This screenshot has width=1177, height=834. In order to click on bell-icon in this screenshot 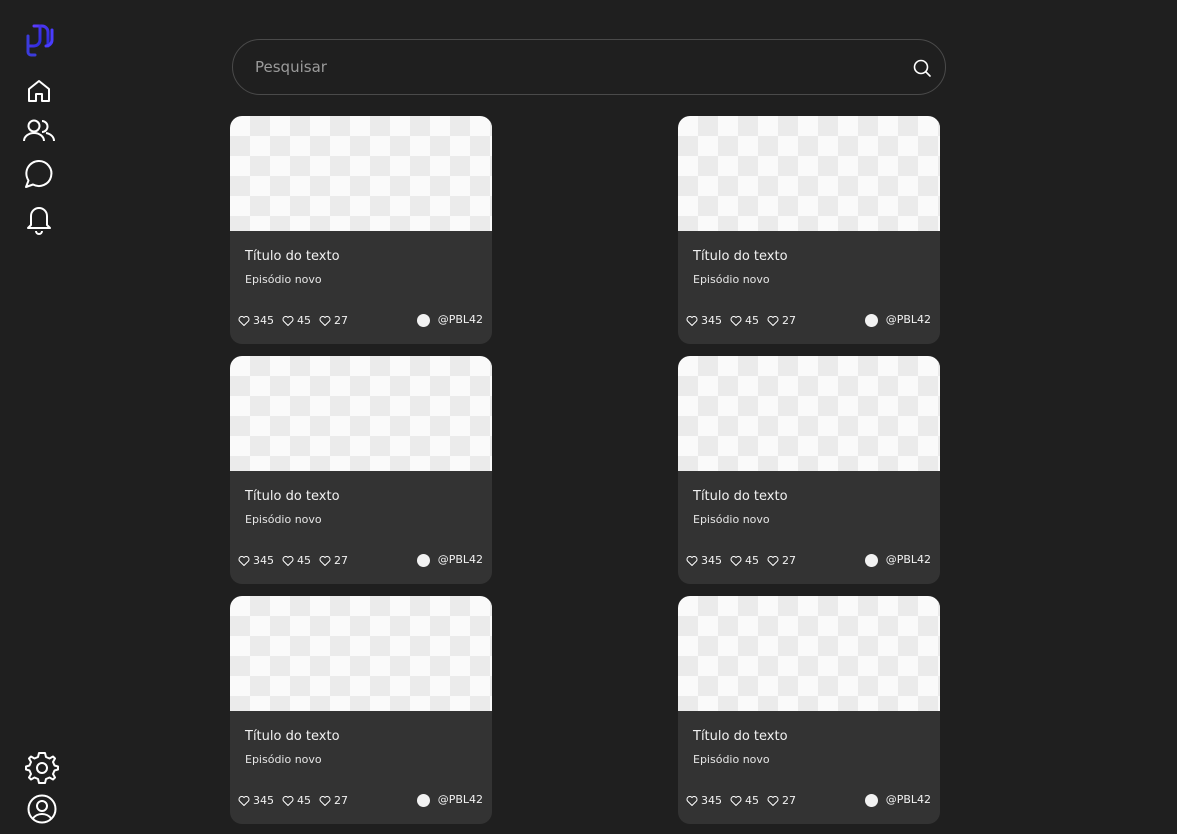, I will do `click(39, 221)`.